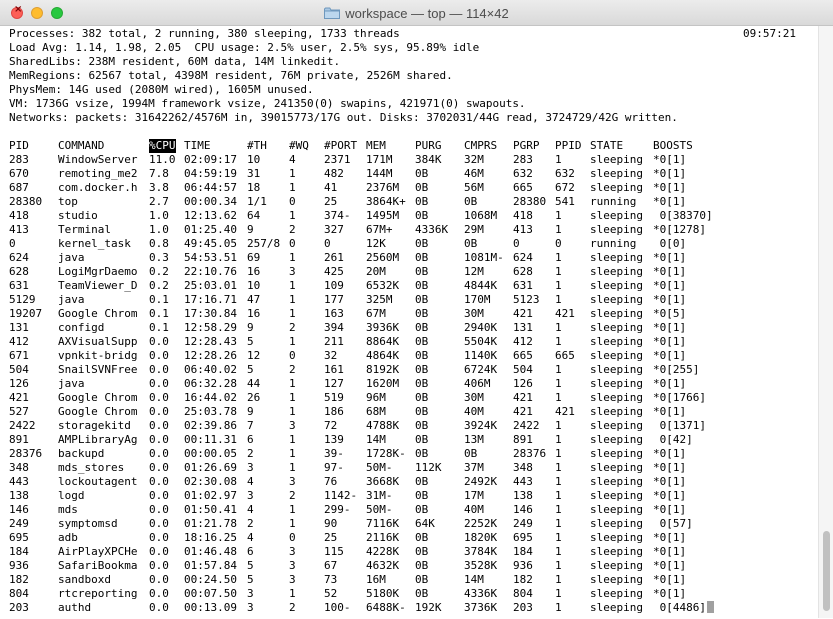  Describe the element at coordinates (679, 425) in the screenshot. I see `cell-boosts: 0[1371]` at that location.